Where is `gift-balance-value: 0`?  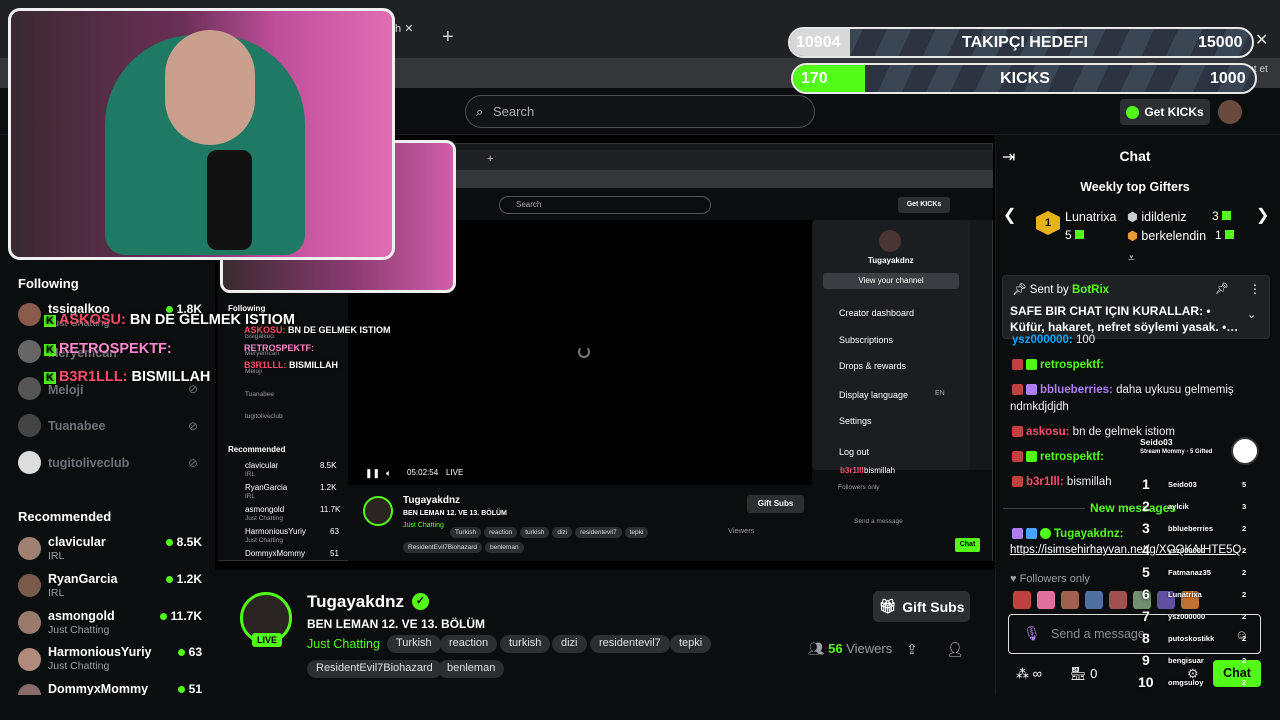
gift-balance-value: 0 is located at coordinates (1094, 673).